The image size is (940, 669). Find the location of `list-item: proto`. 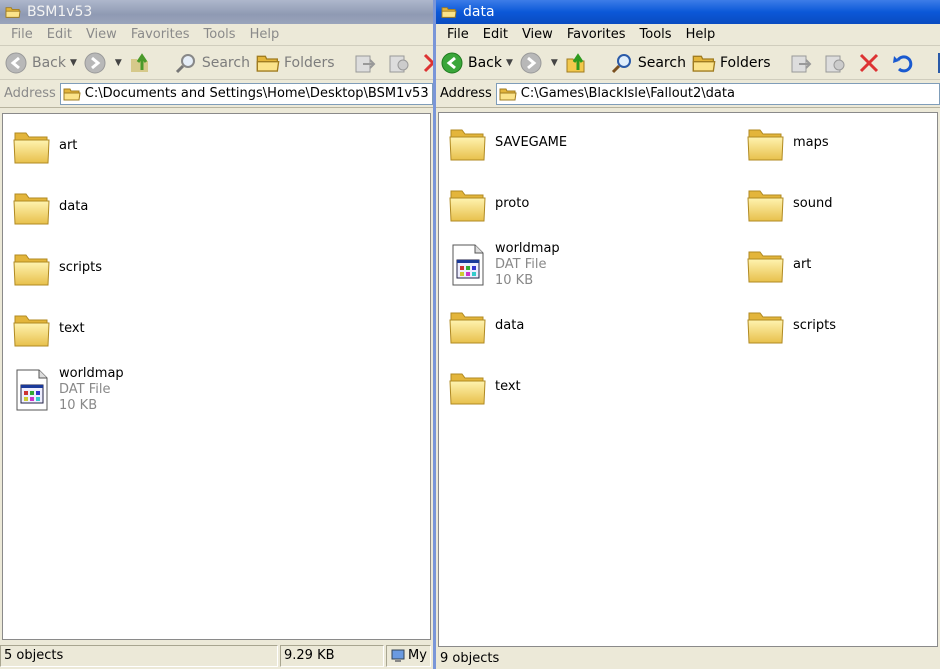

list-item: proto is located at coordinates (488, 204).